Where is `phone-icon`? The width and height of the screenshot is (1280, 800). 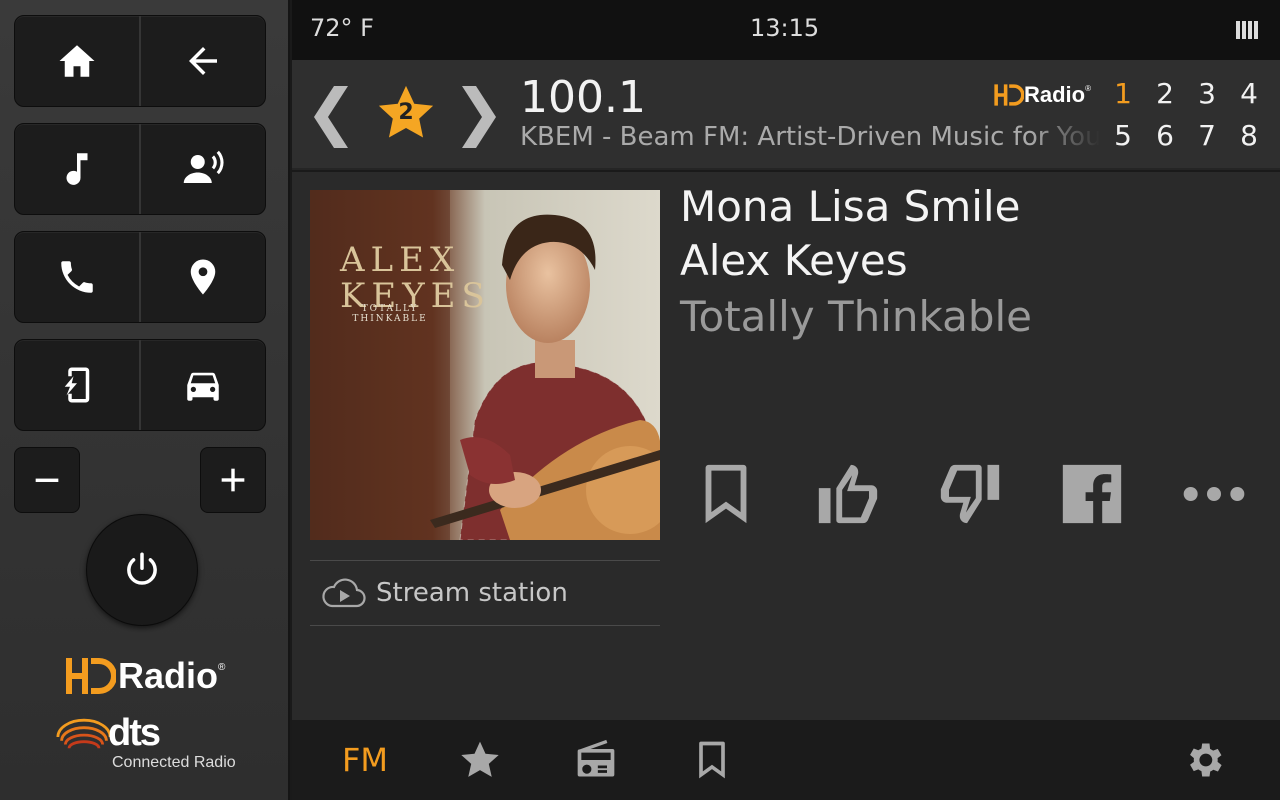 phone-icon is located at coordinates (77, 277).